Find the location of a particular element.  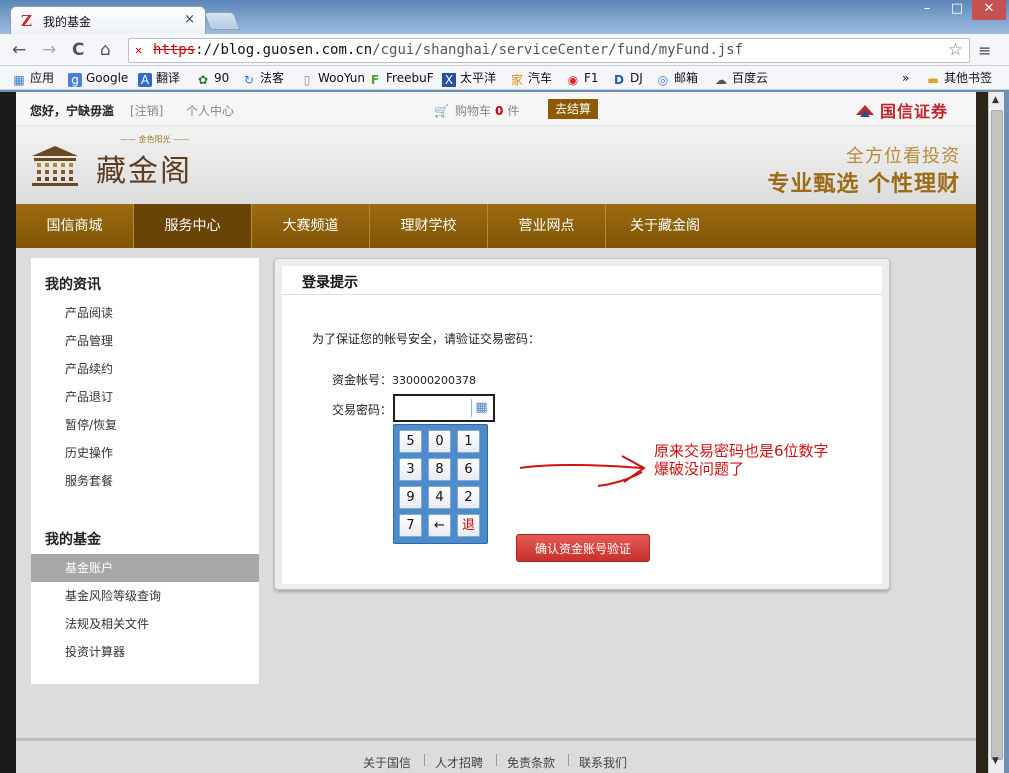

forward-button: → is located at coordinates (49, 50).